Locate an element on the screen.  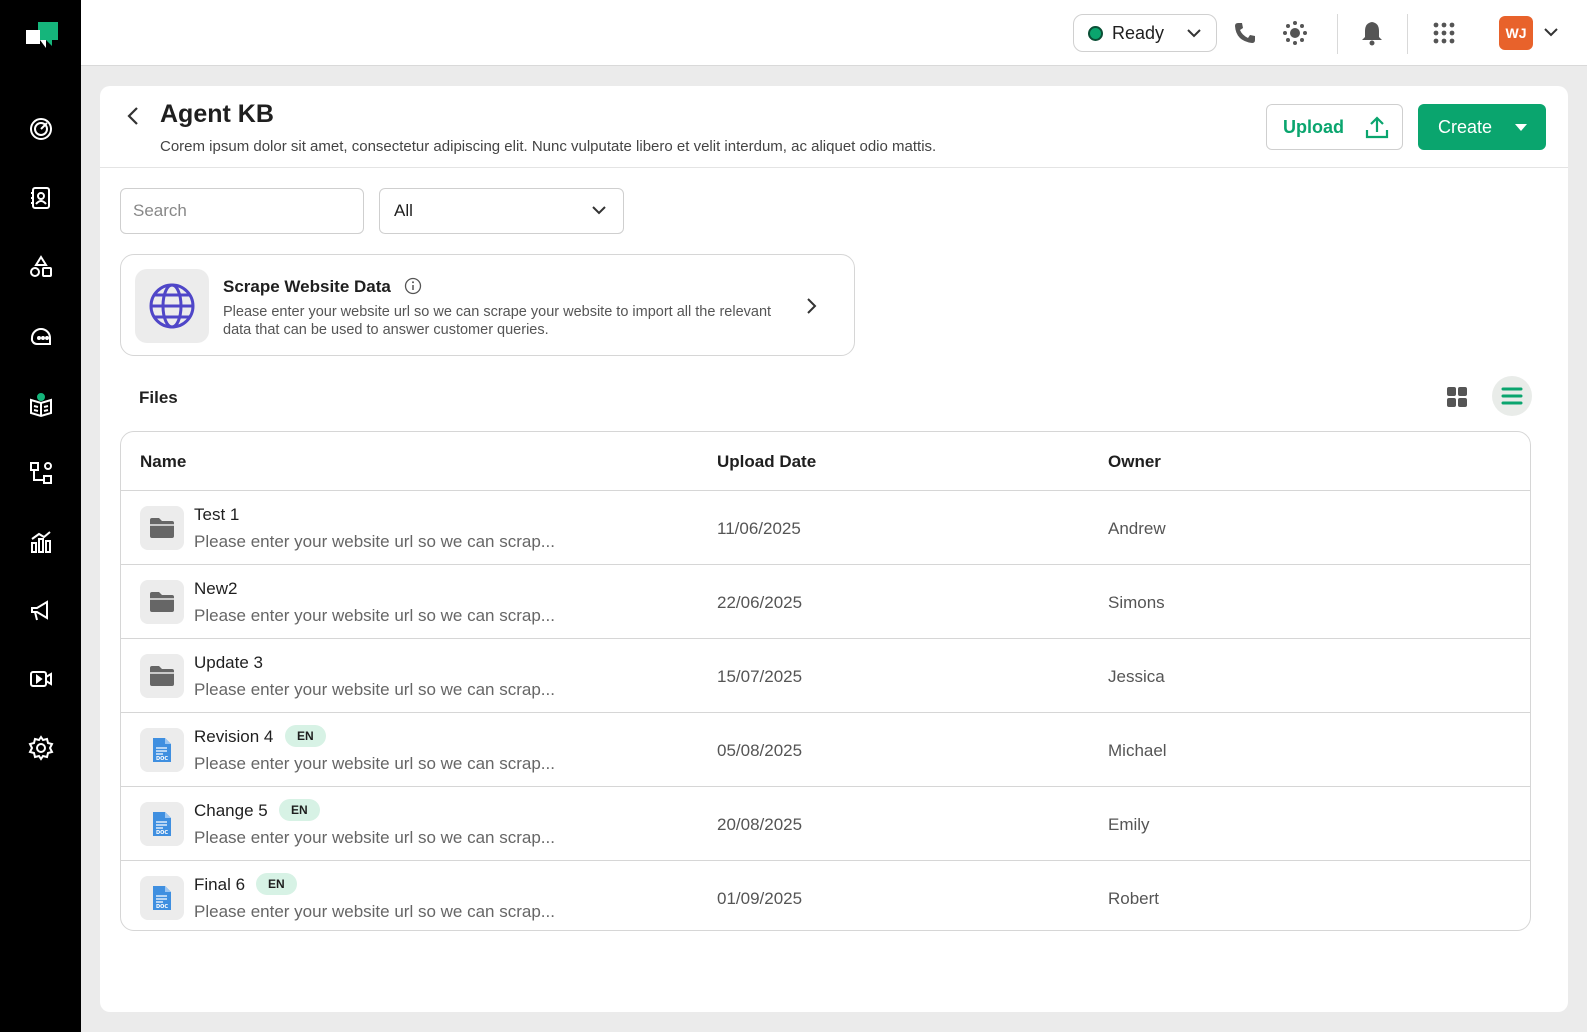
file-name: Test 1 is located at coordinates (217, 514).